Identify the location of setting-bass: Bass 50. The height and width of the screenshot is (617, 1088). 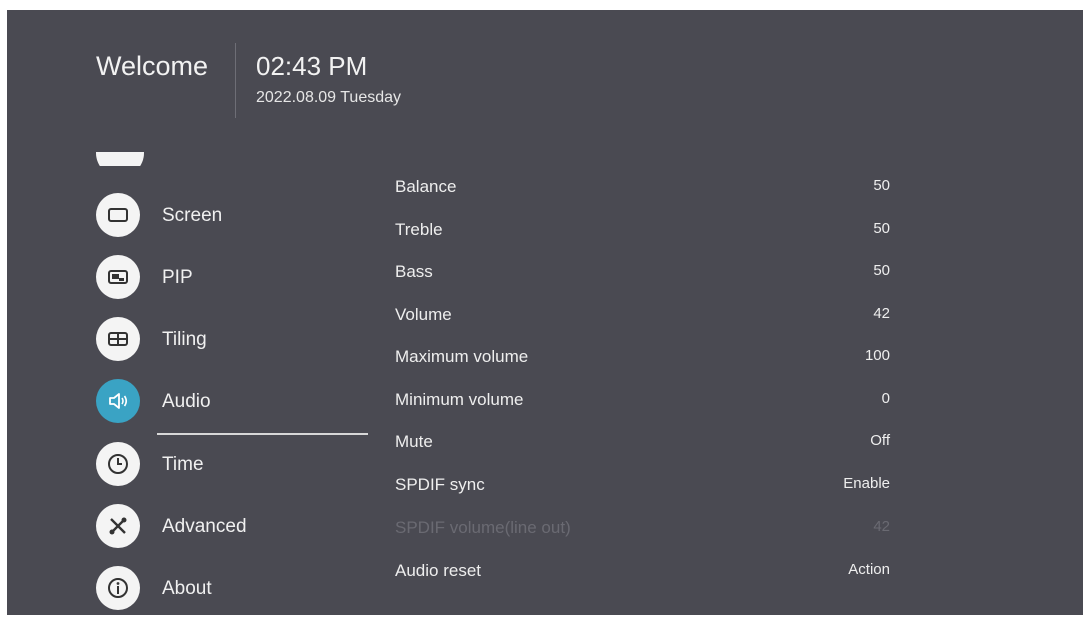
(642, 277).